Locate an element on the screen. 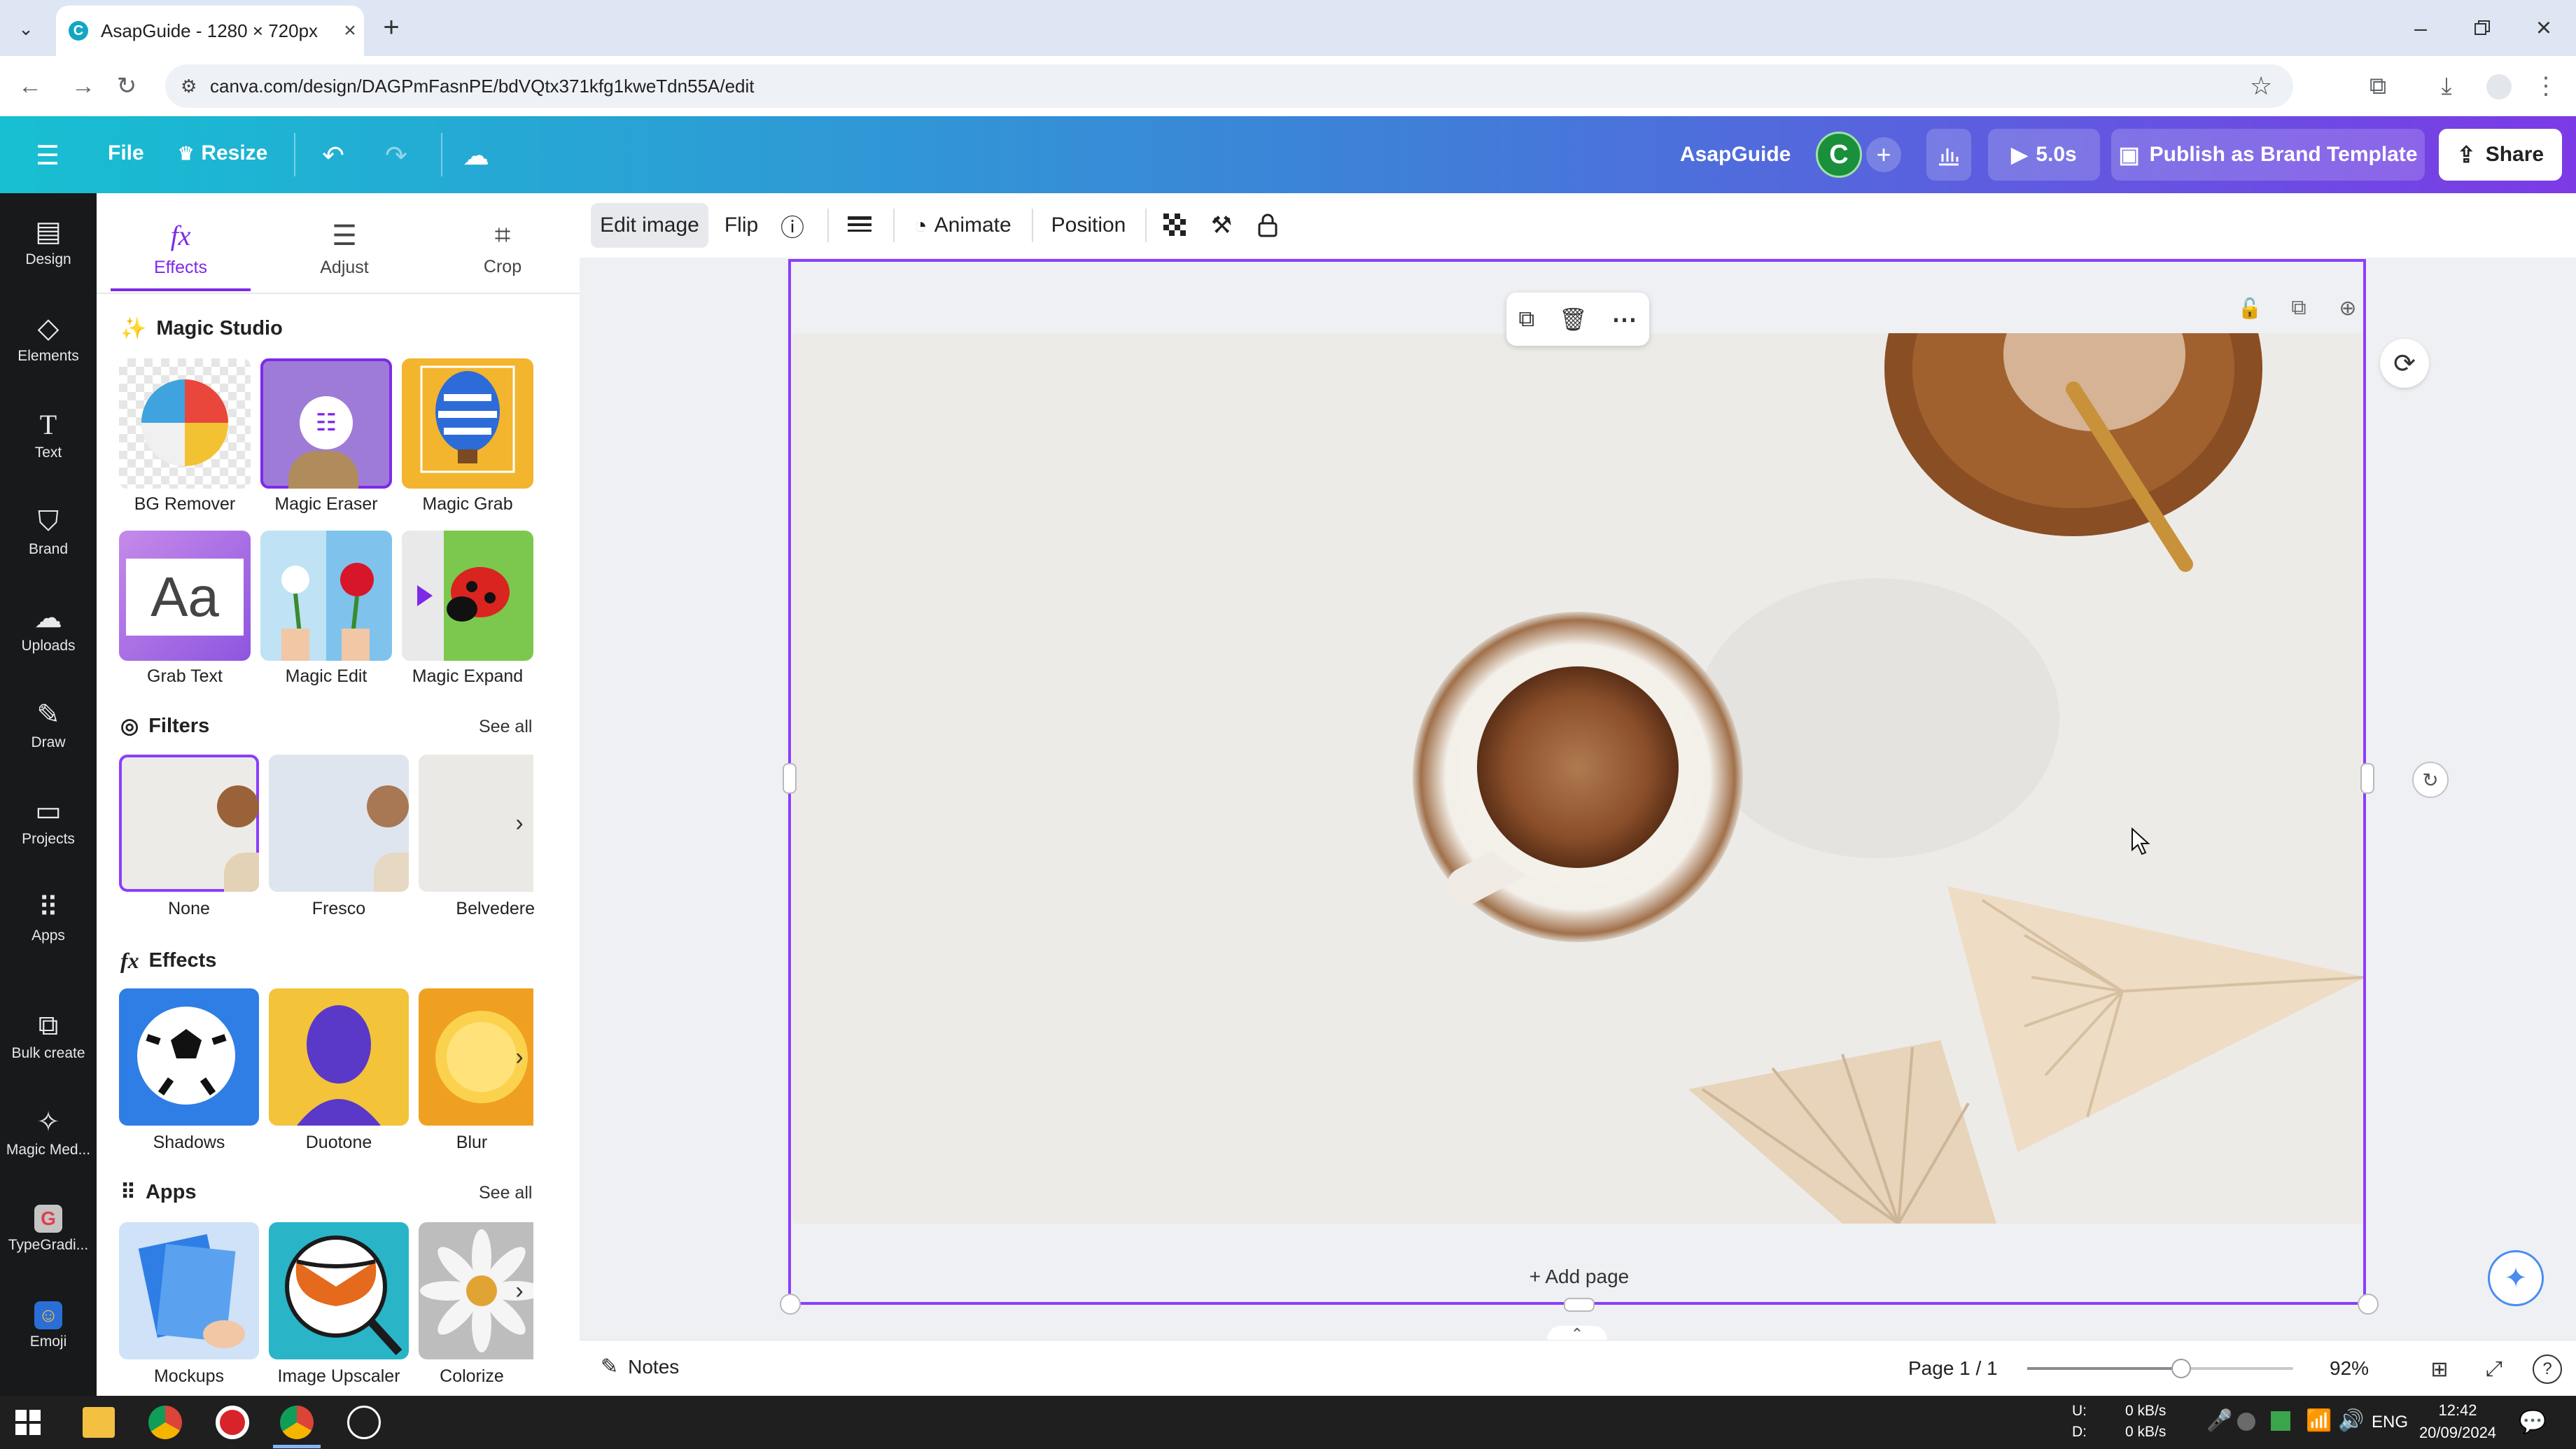 The image size is (2576, 1449). magic-edit-tile is located at coordinates (326, 596).